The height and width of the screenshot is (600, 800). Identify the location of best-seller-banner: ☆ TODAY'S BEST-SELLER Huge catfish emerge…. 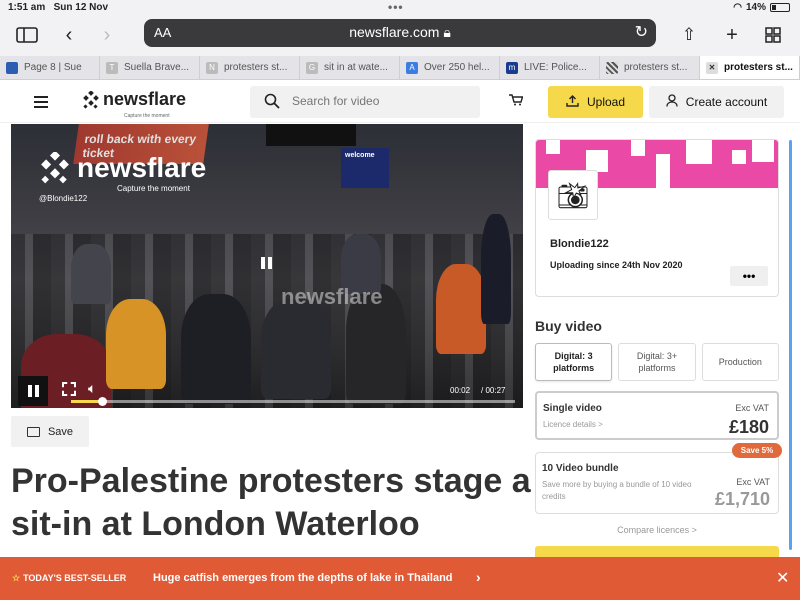
(400, 578).